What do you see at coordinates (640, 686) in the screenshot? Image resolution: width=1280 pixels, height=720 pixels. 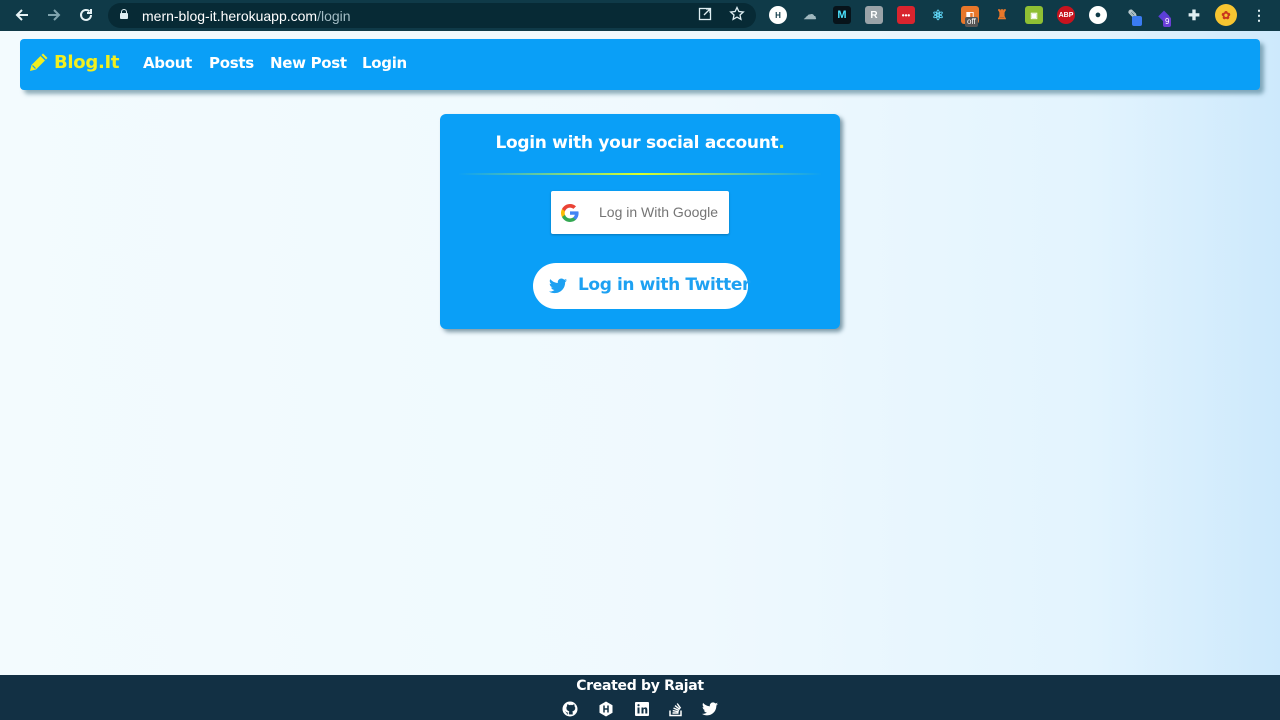 I see `footer-credit: Created by Rajat` at bounding box center [640, 686].